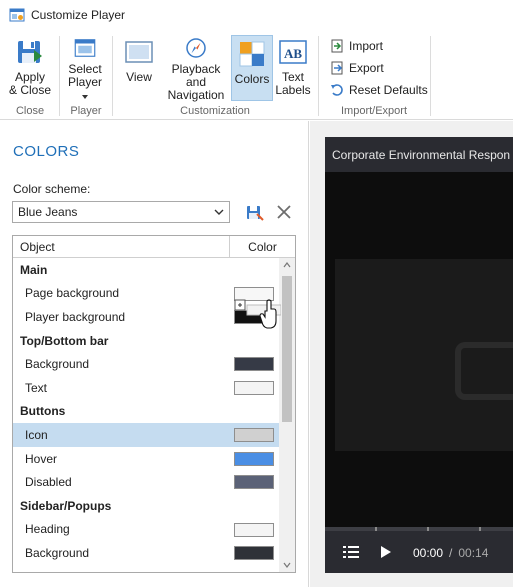 Image resolution: width=513 pixels, height=587 pixels. Describe the element at coordinates (75, 316) in the screenshot. I see `object-label: Player background` at that location.